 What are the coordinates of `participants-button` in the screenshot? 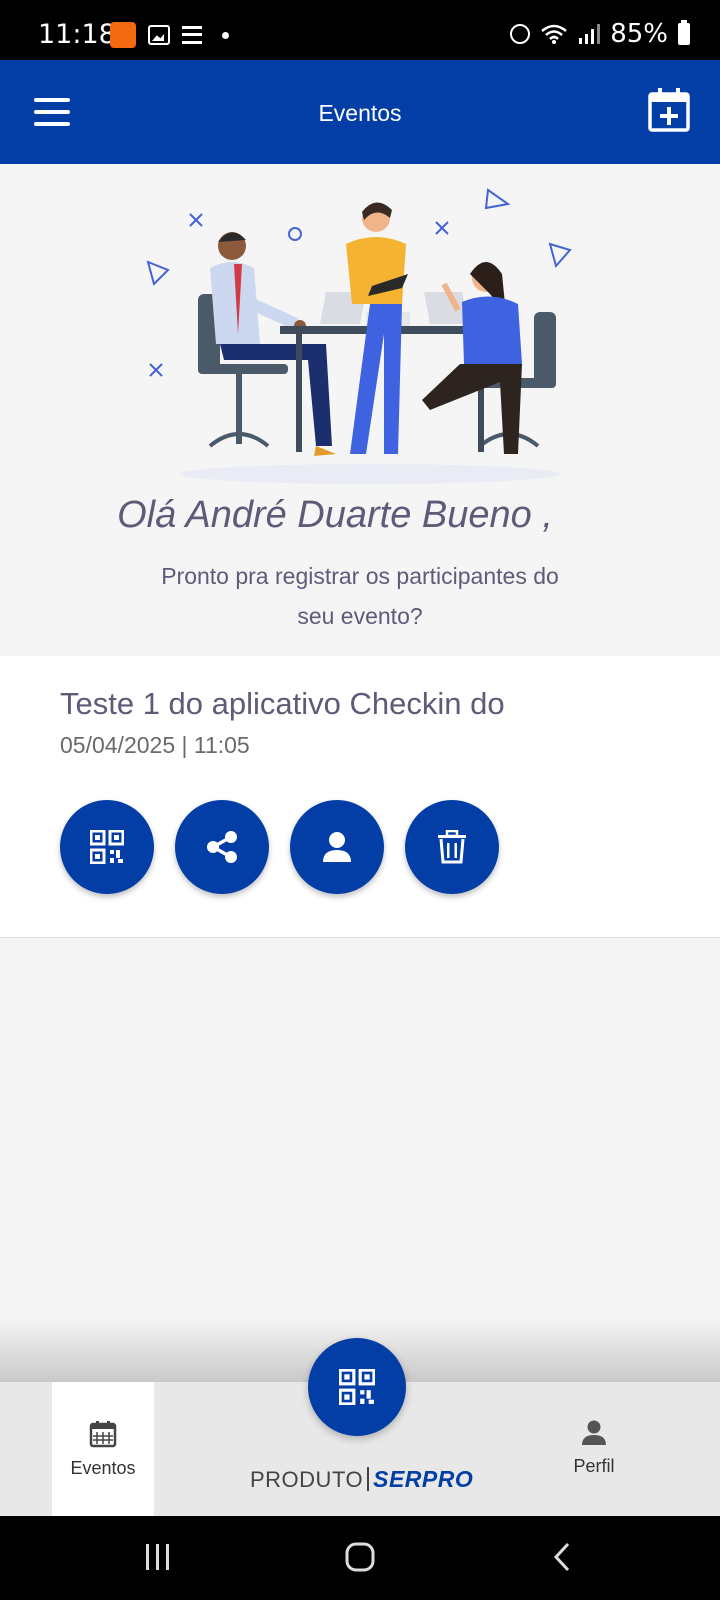 It's located at (337, 847).